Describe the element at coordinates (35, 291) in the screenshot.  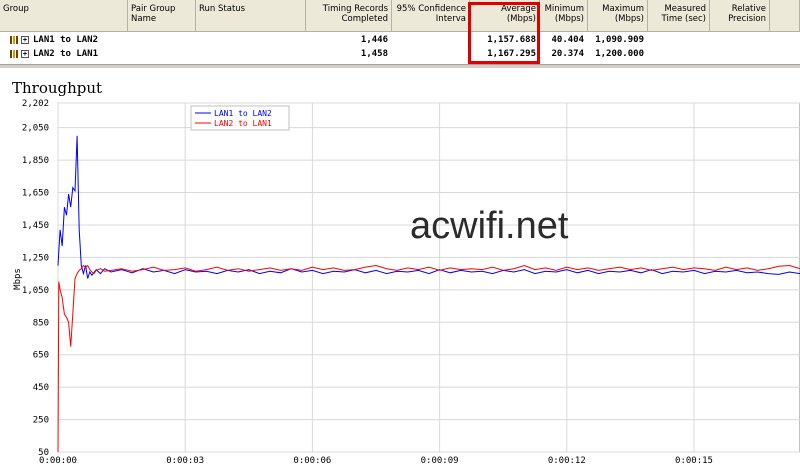
I see `y-tick-label: 1,050` at that location.